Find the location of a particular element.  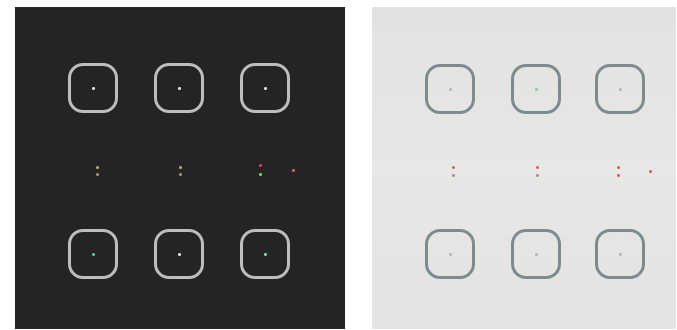

light-button-bottom-right is located at coordinates (620, 254).